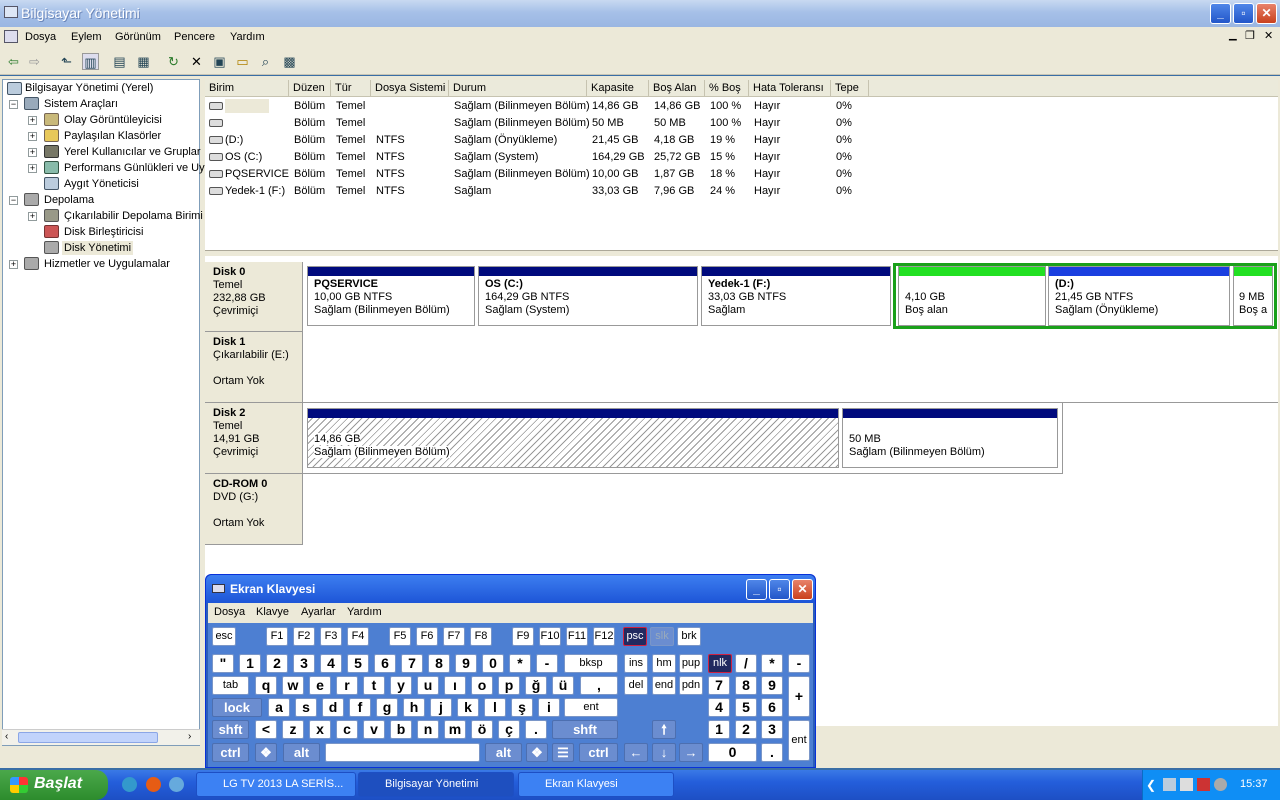 This screenshot has height=800, width=1280. Describe the element at coordinates (691, 752) in the screenshot. I see `key-right-arrow: →` at that location.